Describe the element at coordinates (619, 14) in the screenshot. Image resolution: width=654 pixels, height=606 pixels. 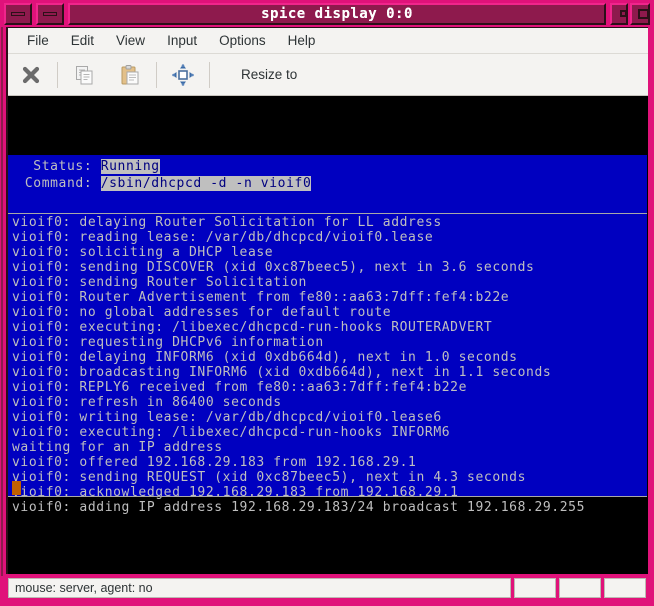
I see `titlebar-maximize-button` at that location.